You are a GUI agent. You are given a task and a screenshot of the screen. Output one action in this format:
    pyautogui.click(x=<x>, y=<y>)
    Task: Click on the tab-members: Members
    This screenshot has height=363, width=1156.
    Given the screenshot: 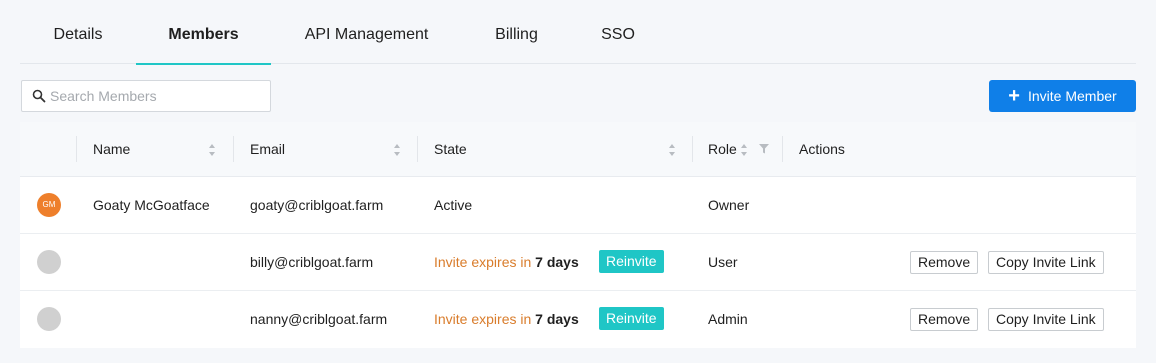 What is the action you would take?
    pyautogui.click(x=203, y=32)
    